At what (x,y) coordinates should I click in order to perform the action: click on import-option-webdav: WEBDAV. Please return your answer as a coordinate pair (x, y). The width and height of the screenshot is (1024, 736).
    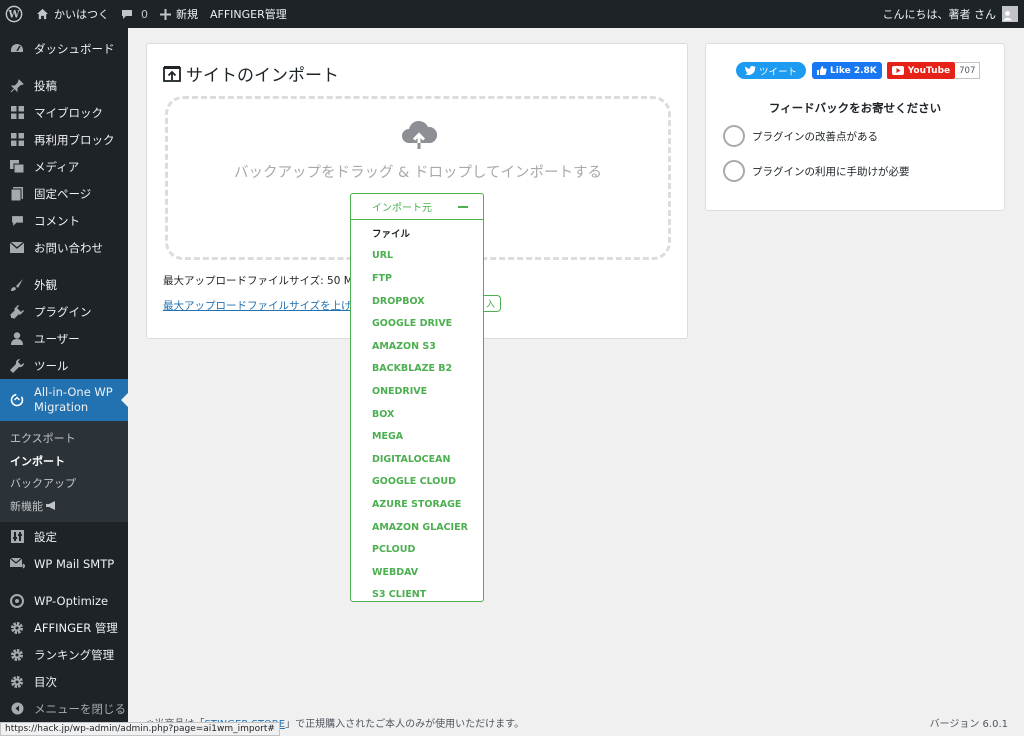
    Looking at the image, I should click on (417, 572).